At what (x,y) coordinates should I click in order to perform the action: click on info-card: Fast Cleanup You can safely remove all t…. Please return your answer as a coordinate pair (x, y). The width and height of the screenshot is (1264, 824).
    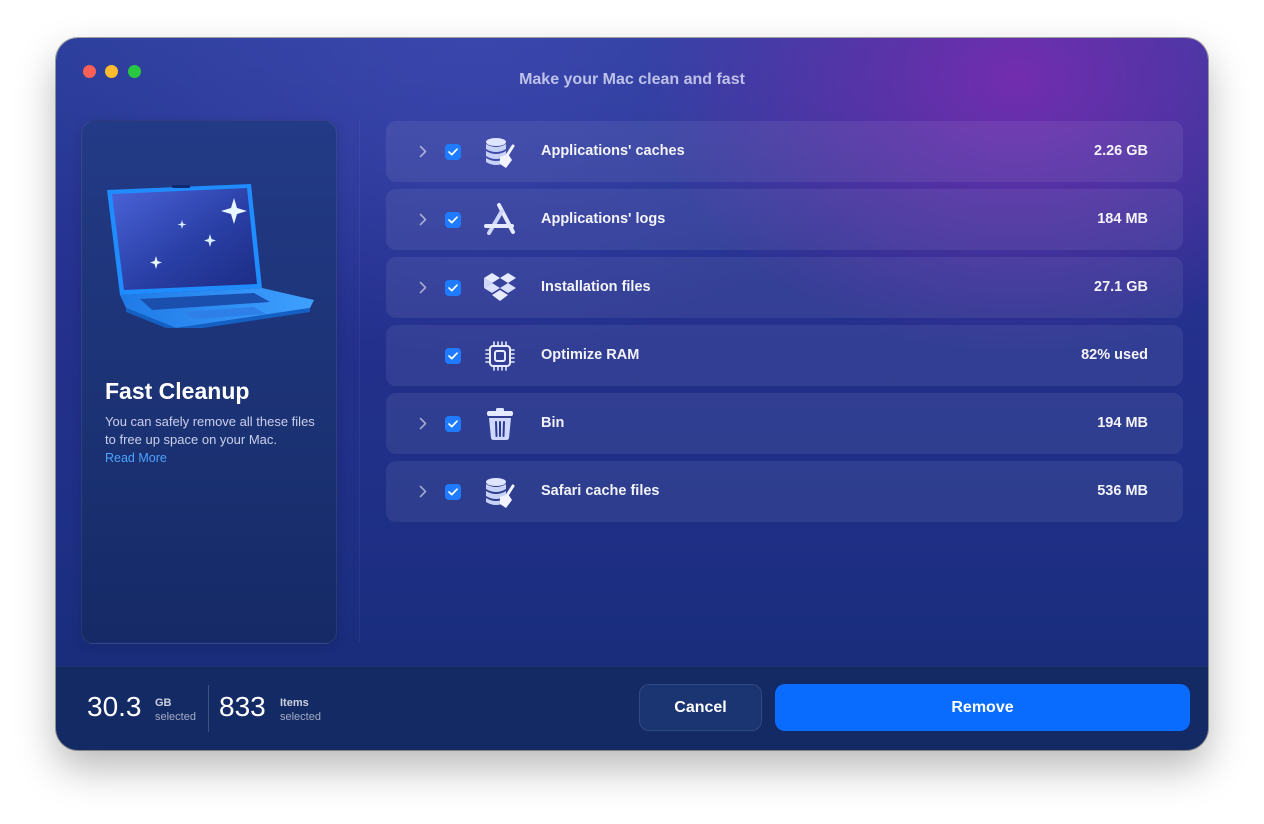
    Looking at the image, I should click on (209, 382).